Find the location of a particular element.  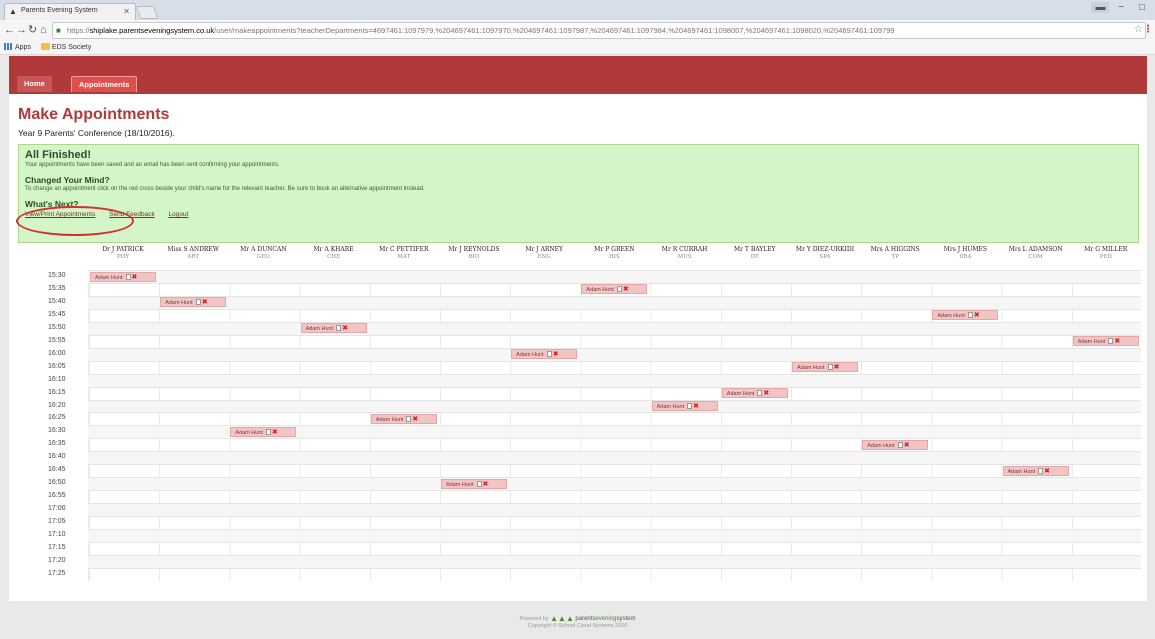

time-slot-label: 15:55 is located at coordinates (57, 340).